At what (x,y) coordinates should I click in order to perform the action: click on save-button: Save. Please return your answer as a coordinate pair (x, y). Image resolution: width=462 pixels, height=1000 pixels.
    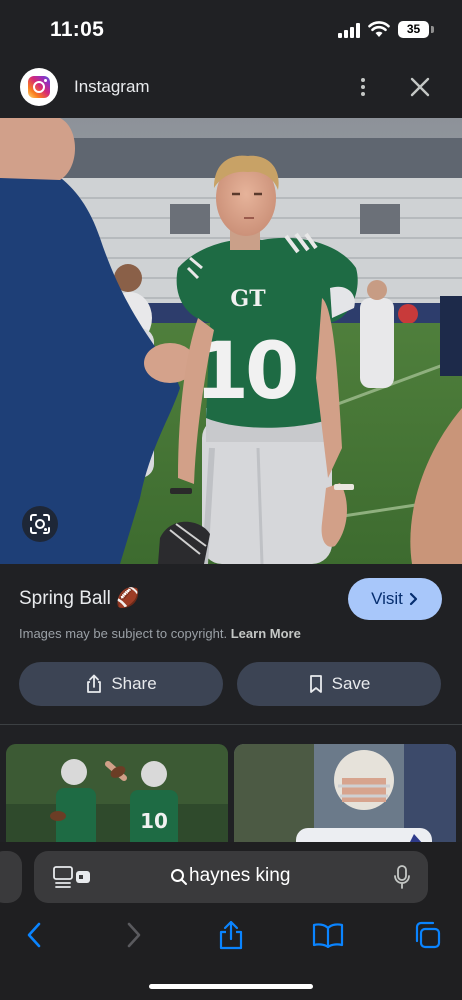
    Looking at the image, I should click on (339, 684).